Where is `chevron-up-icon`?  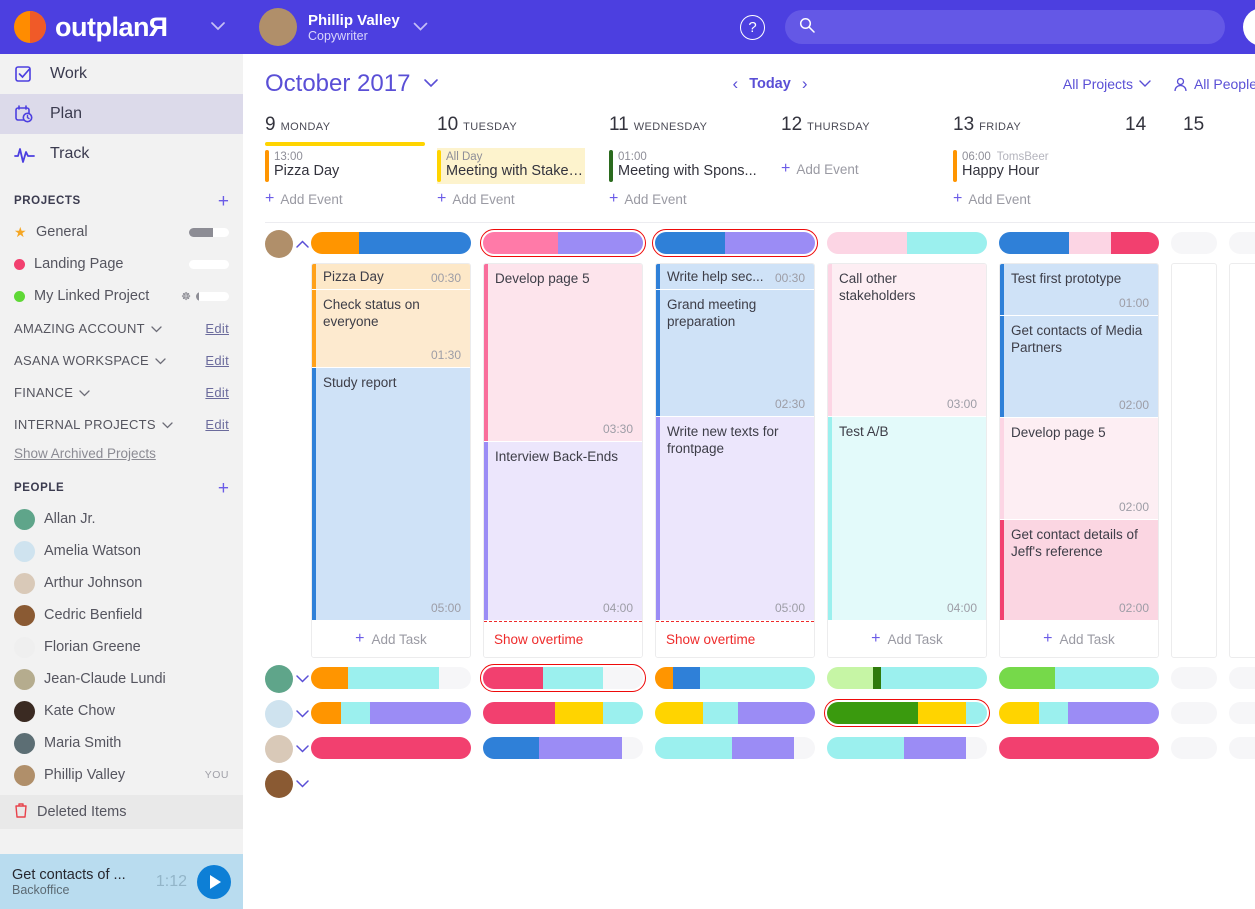
chevron-up-icon is located at coordinates (302, 244).